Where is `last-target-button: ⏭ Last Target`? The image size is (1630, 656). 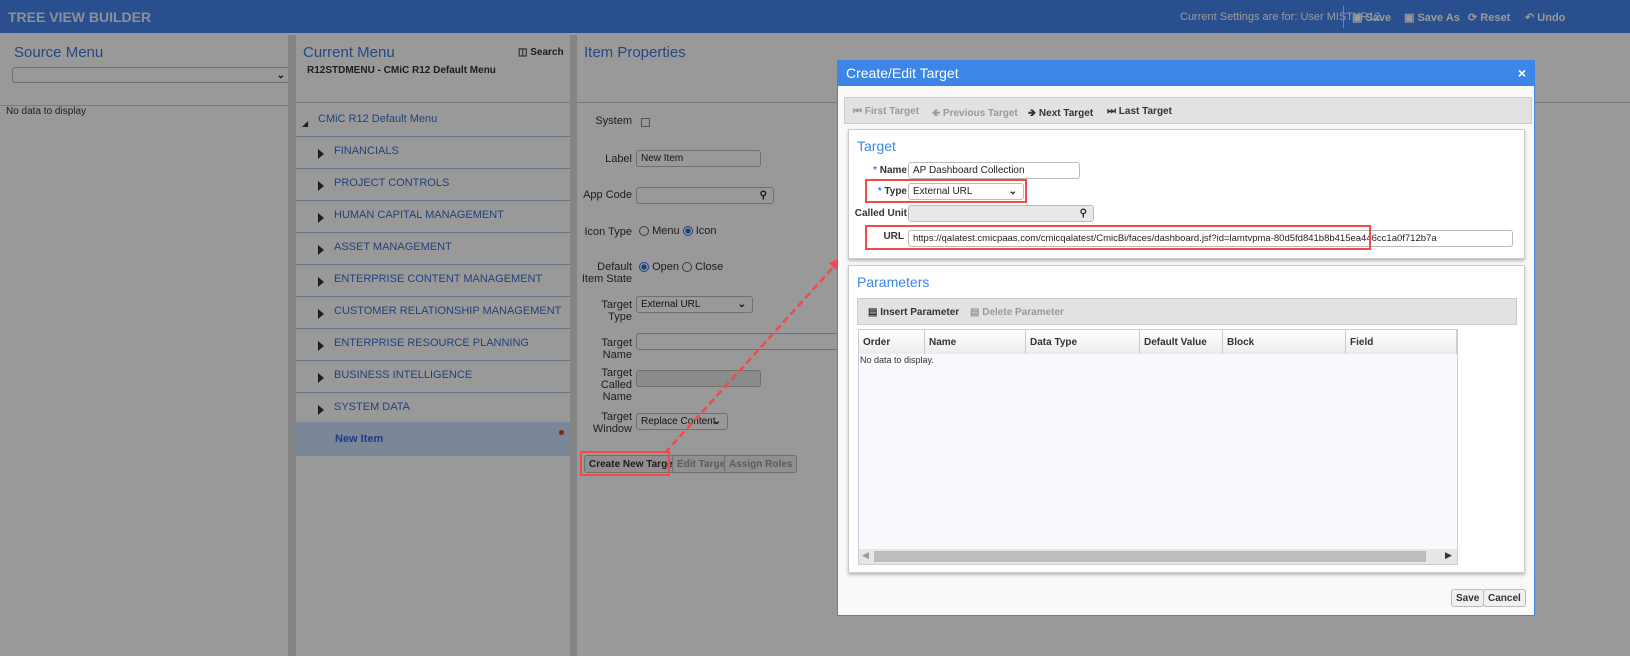 last-target-button: ⏭ Last Target is located at coordinates (1139, 111).